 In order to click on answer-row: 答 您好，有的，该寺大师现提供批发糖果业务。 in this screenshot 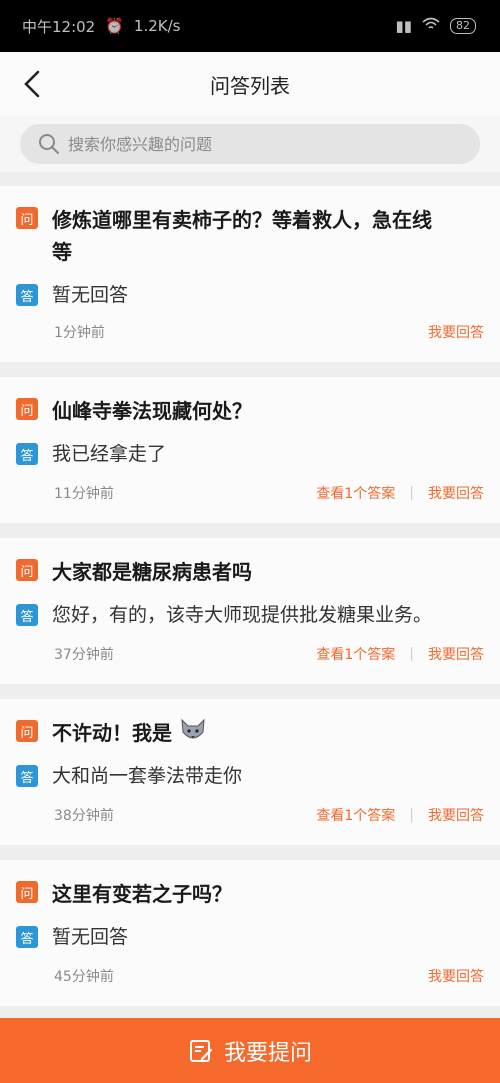, I will do `click(250, 613)`.